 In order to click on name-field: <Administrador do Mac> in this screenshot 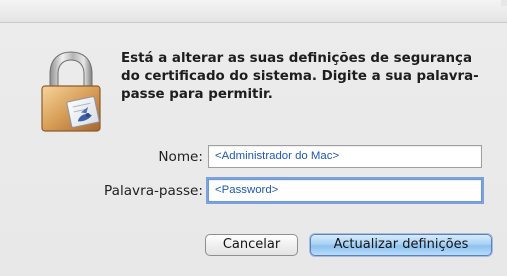, I will do `click(345, 156)`.